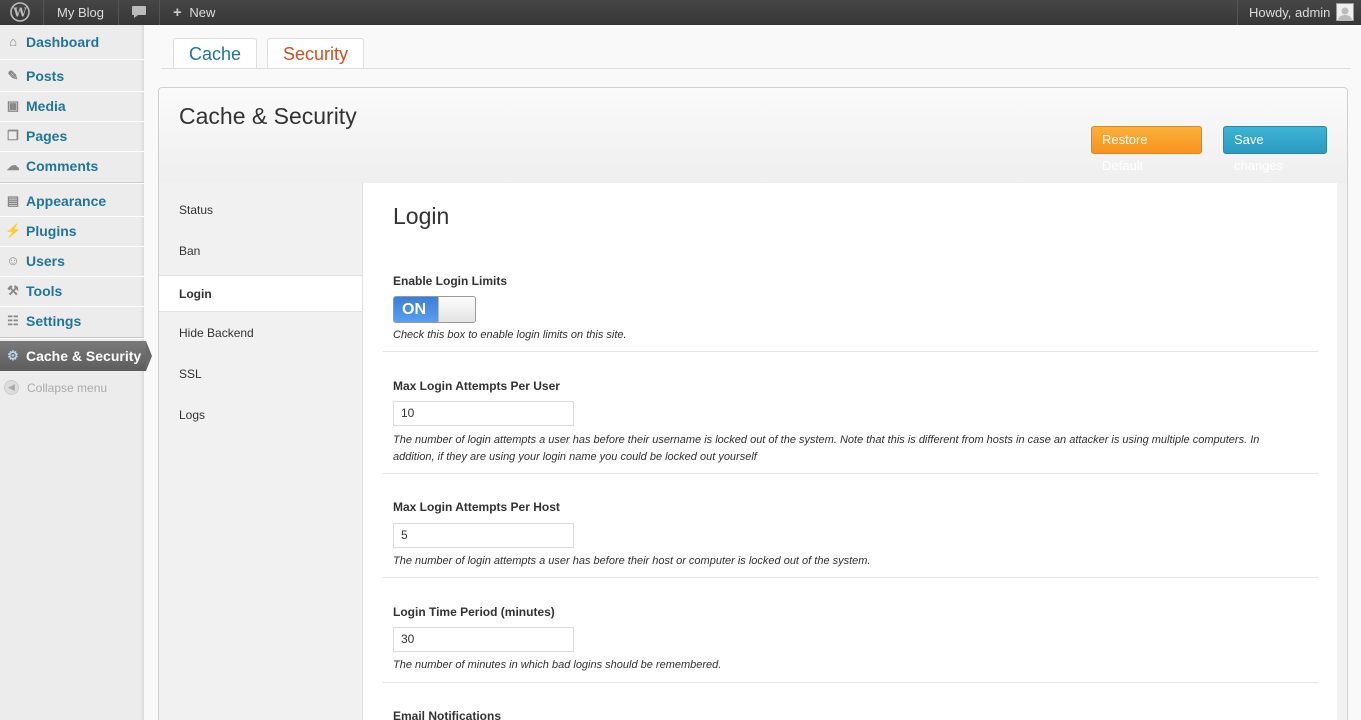  I want to click on subnav-ssl: SSL, so click(260, 374).